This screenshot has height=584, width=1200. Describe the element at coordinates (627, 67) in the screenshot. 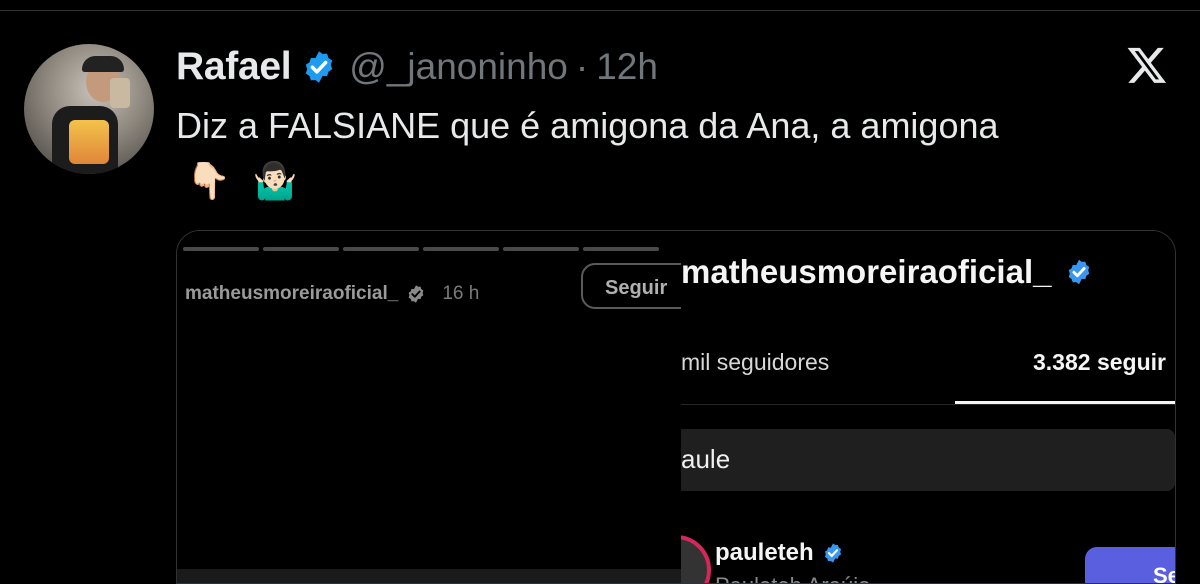

I see `tweet-time: 12h` at that location.